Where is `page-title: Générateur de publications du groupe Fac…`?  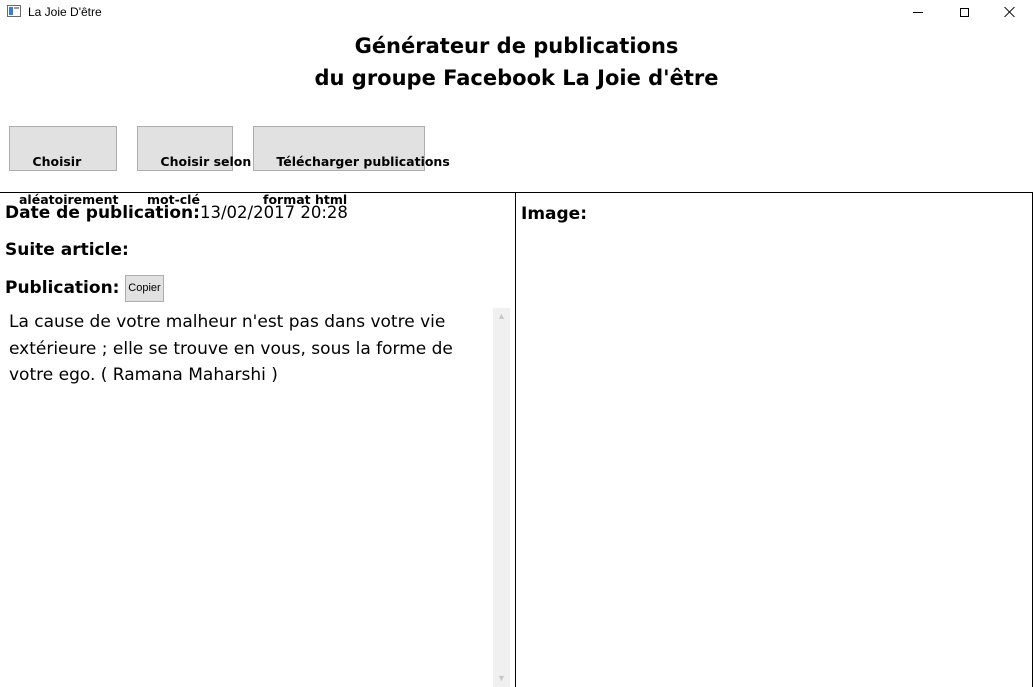
page-title: Générateur de publications du groupe Fac… is located at coordinates (516, 62).